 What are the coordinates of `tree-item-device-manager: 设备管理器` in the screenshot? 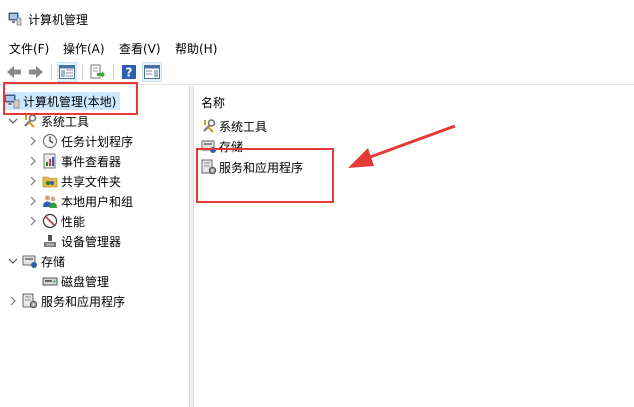 It's located at (81, 241).